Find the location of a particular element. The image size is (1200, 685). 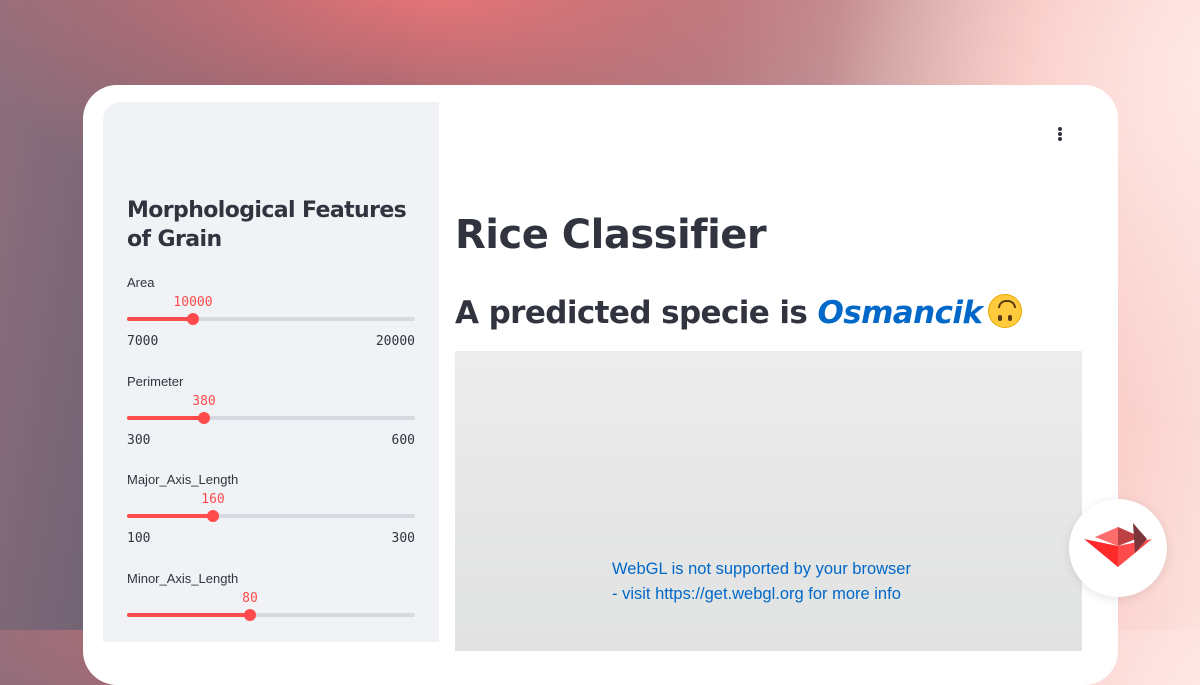

page-title: Rice Classifier is located at coordinates (611, 235).